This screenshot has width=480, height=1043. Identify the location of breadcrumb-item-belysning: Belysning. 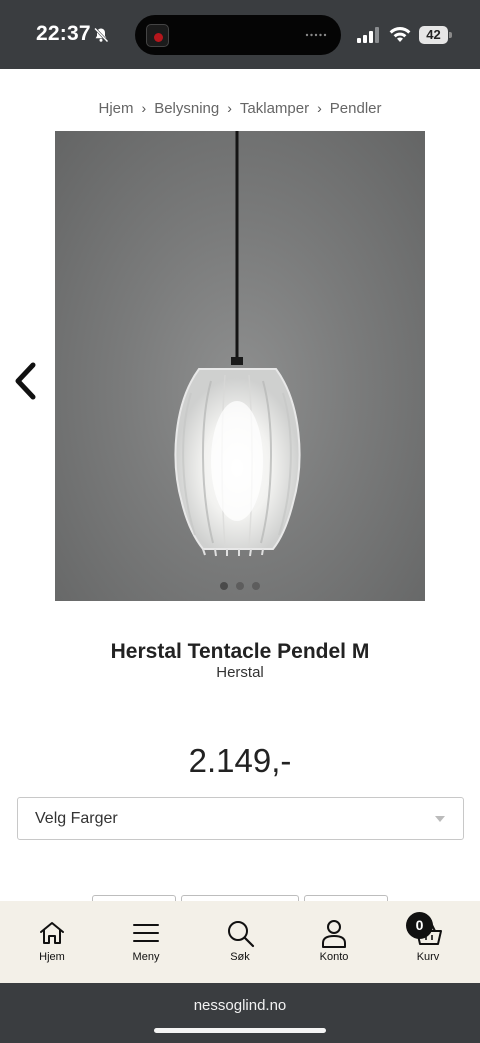
(186, 108).